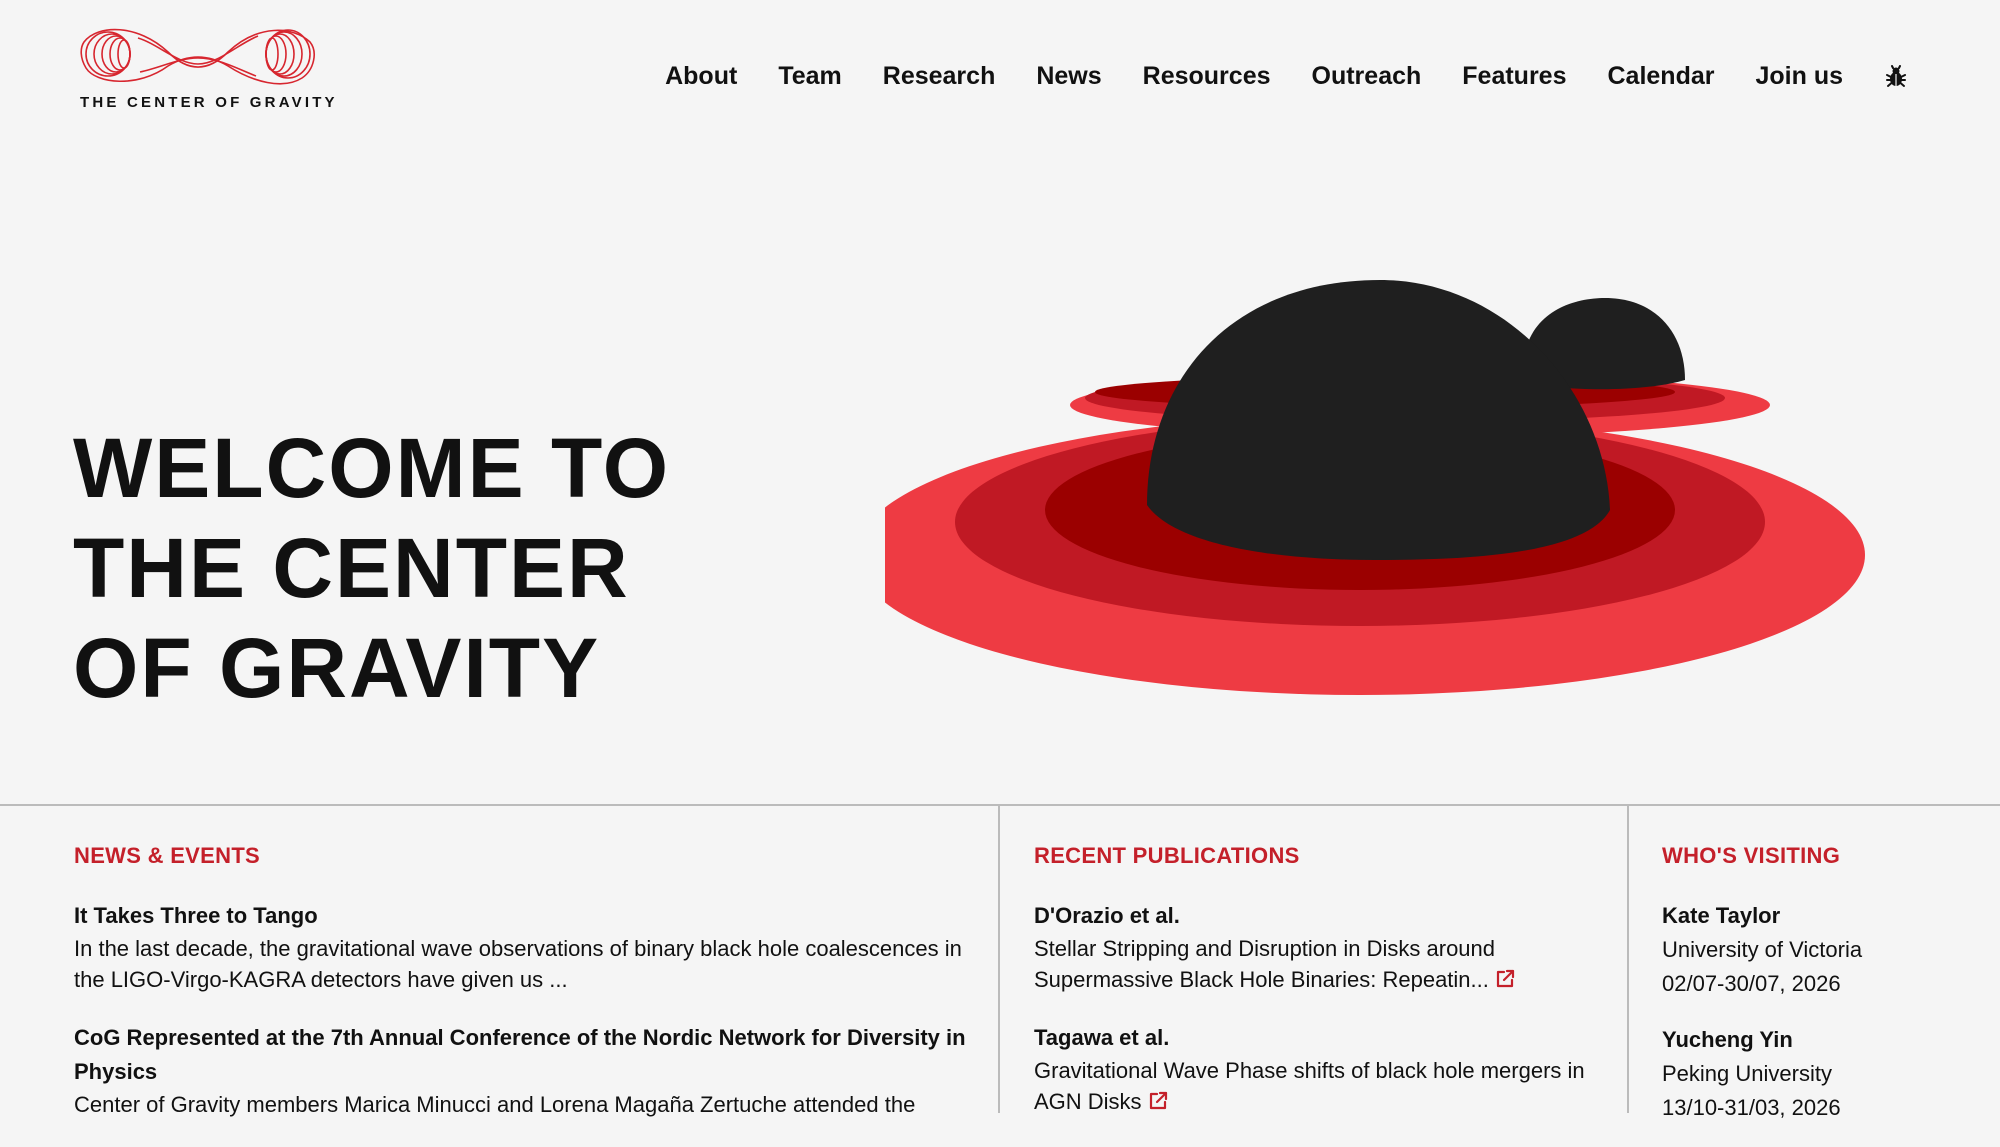 Image resolution: width=2000 pixels, height=1147 pixels. I want to click on main-blackhole, so click(1378, 420).